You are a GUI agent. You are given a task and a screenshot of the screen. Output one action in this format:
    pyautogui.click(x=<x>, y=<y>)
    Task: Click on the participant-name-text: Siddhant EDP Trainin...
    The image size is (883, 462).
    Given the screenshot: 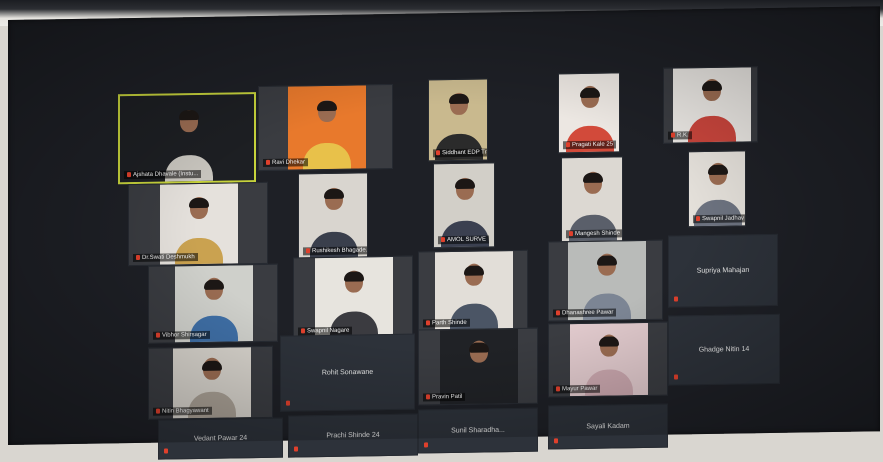 What is the action you would take?
    pyautogui.click(x=465, y=153)
    